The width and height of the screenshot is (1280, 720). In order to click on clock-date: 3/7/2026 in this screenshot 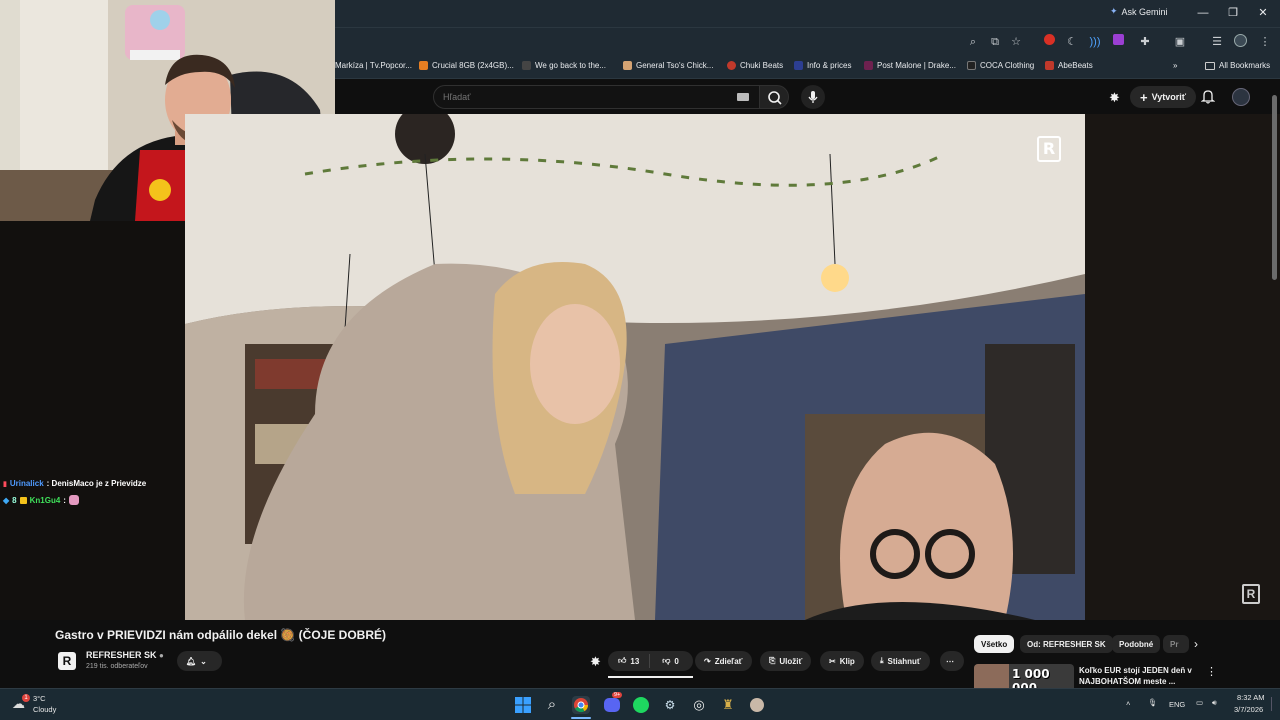, I will do `click(1248, 709)`.